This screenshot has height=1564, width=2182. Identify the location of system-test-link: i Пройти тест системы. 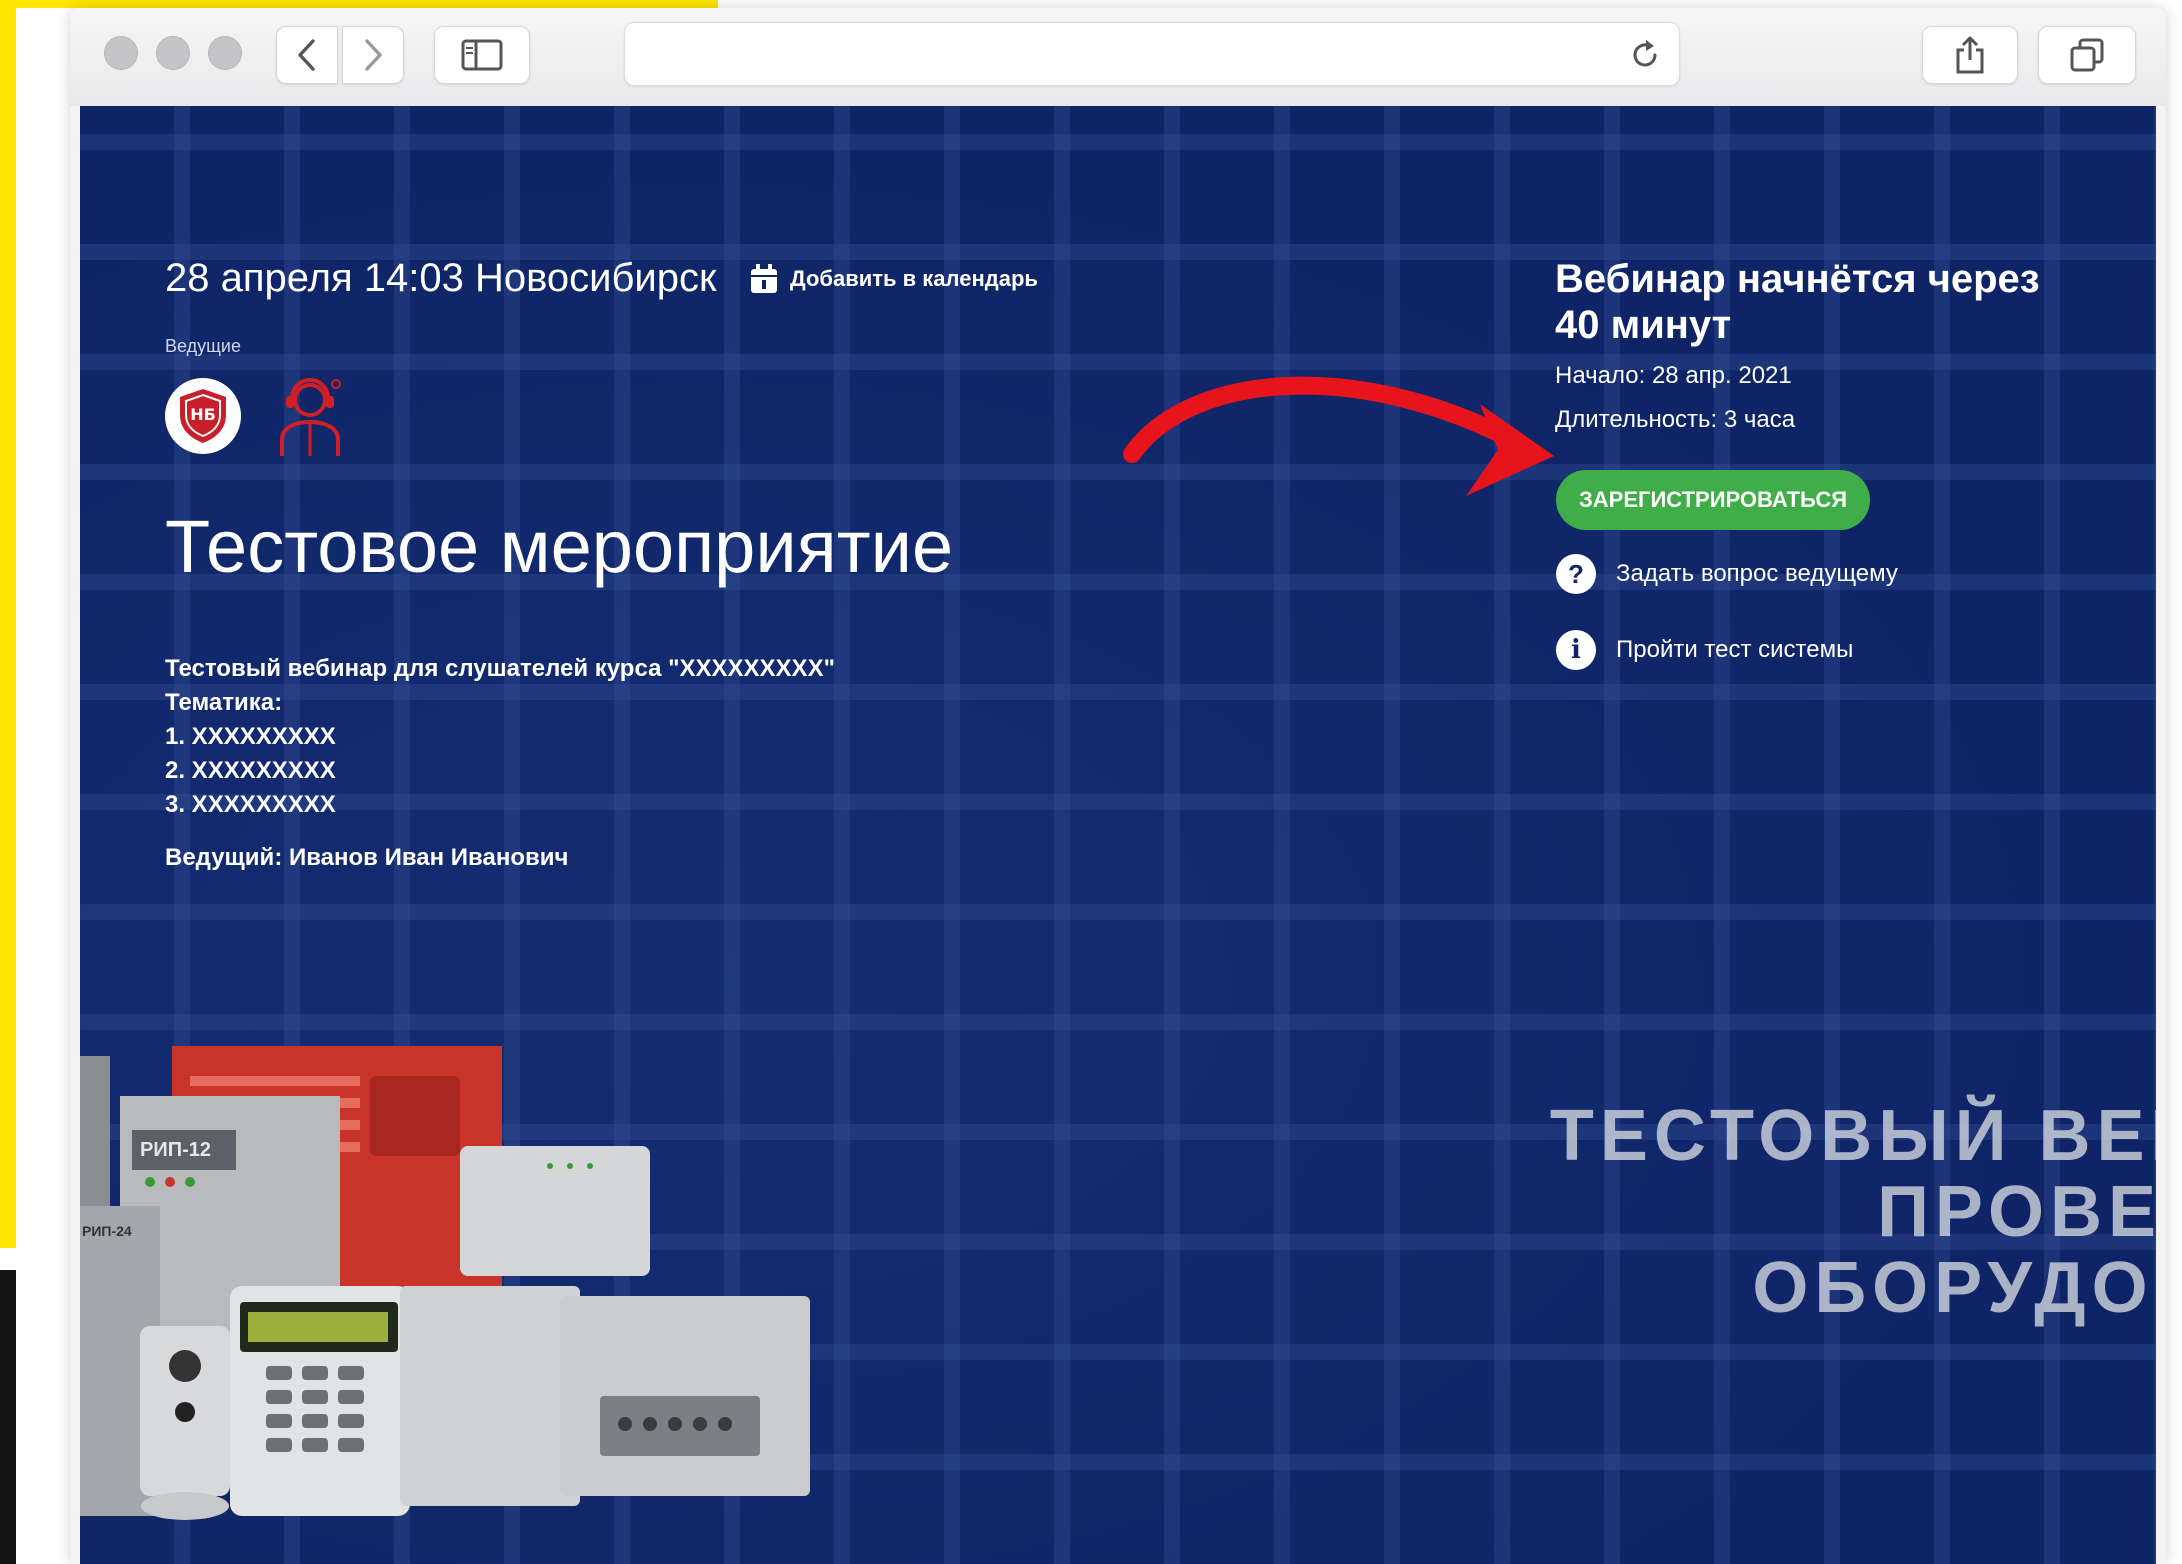
(1704, 650).